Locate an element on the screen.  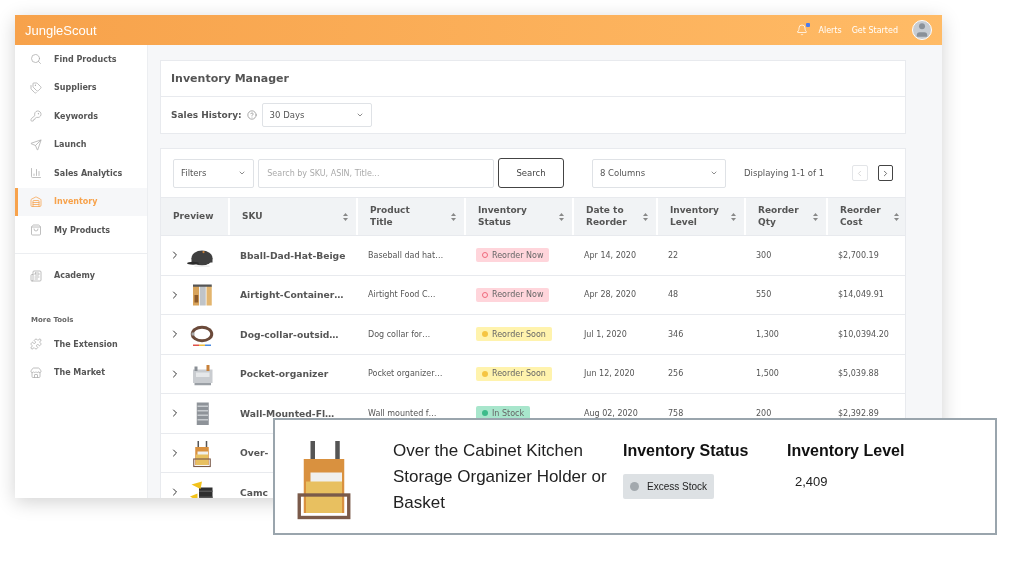
cost-cell-text: $5,039.88 is located at coordinates (858, 374).